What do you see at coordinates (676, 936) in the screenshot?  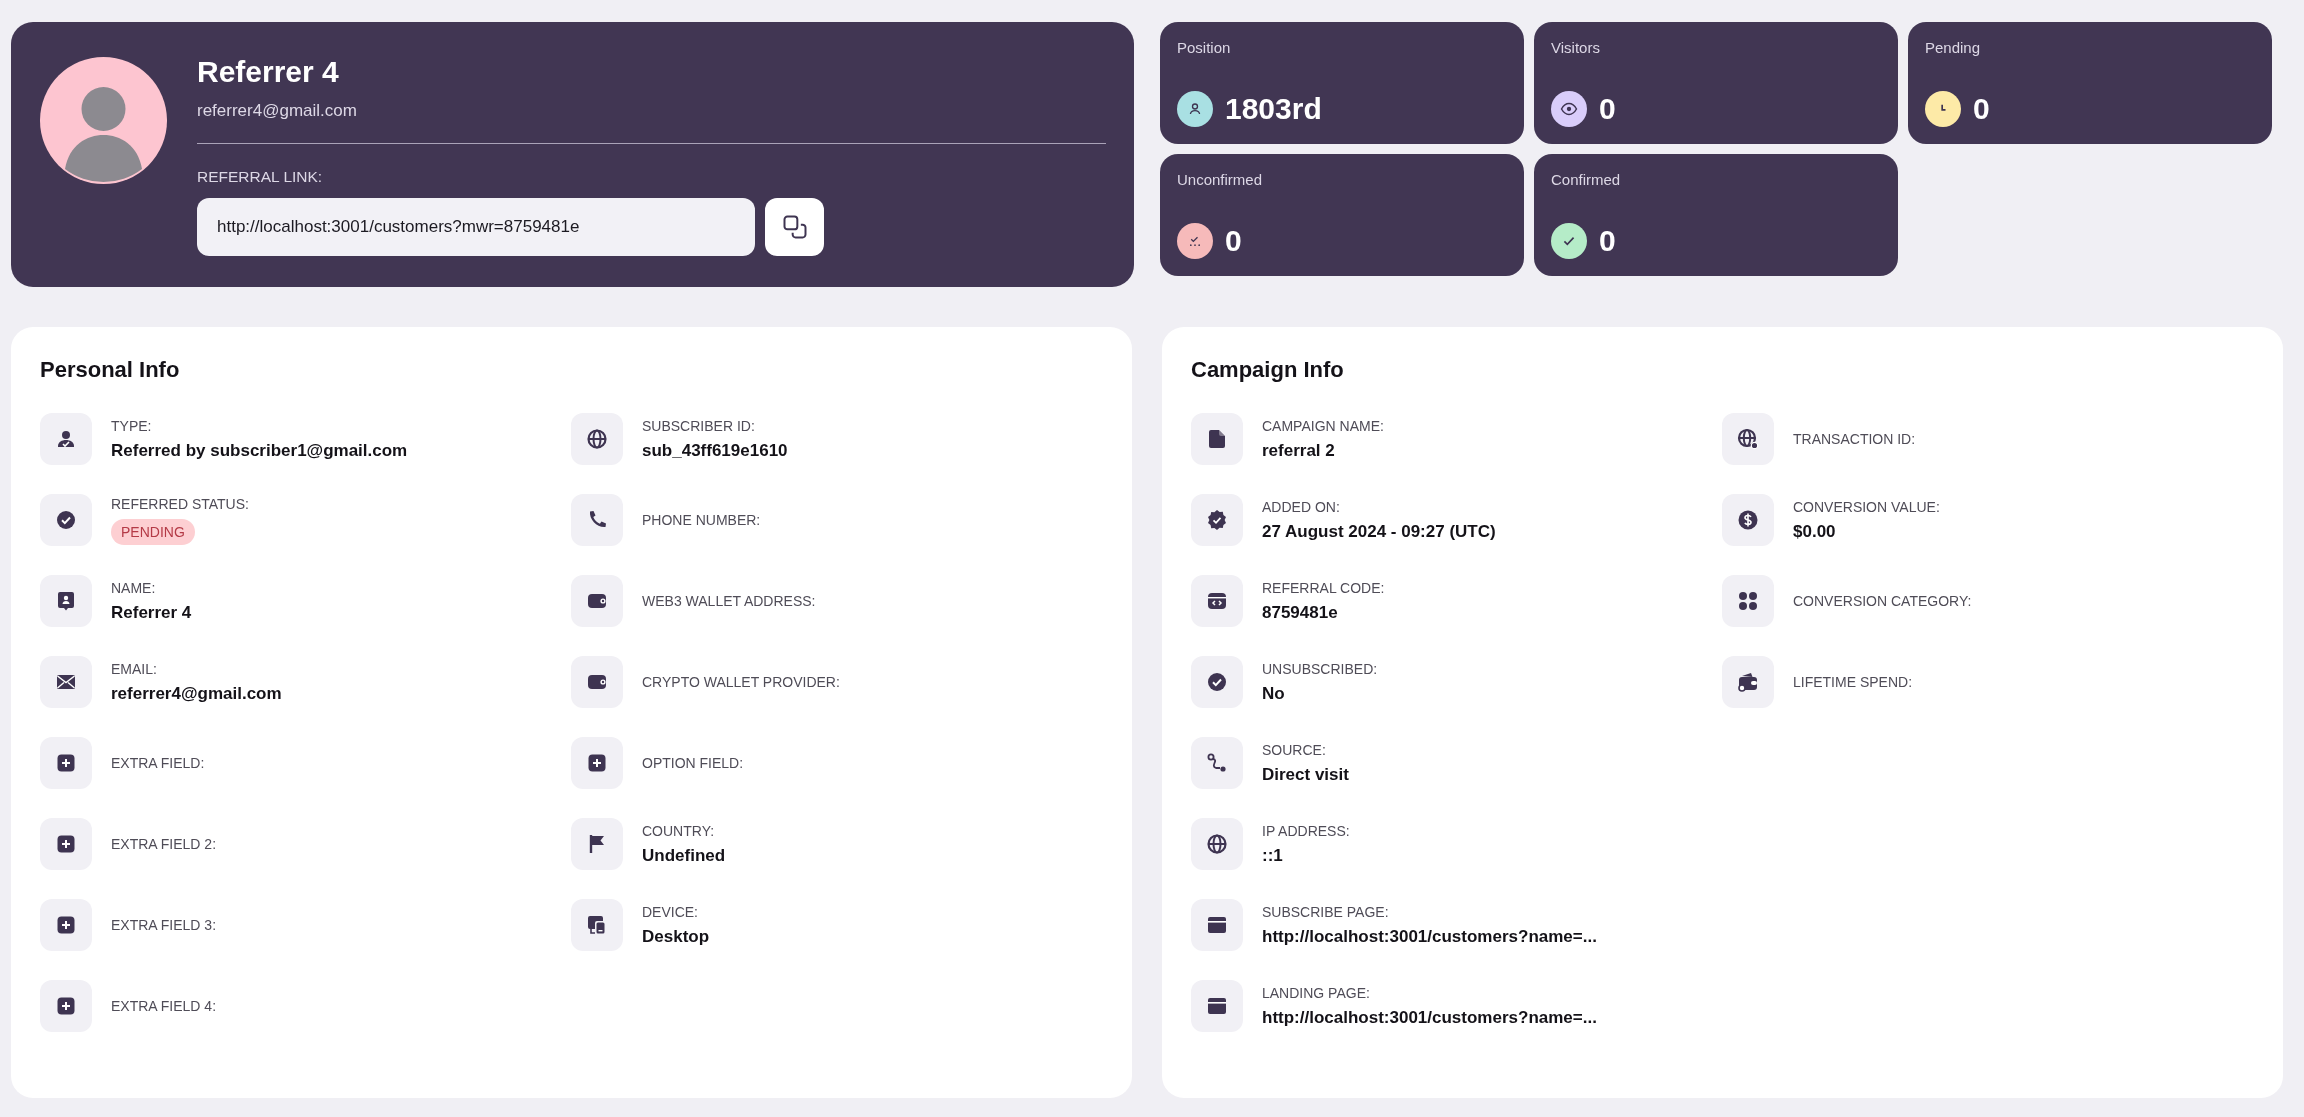 I see `field-value: Desktop` at bounding box center [676, 936].